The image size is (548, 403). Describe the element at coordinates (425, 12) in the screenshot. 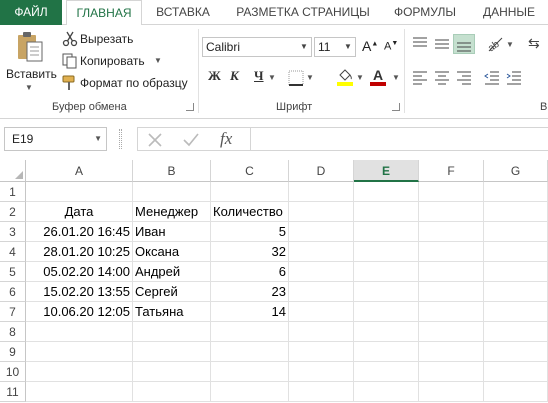

I see `tab-formulas: ФОРМУЛЫ` at that location.